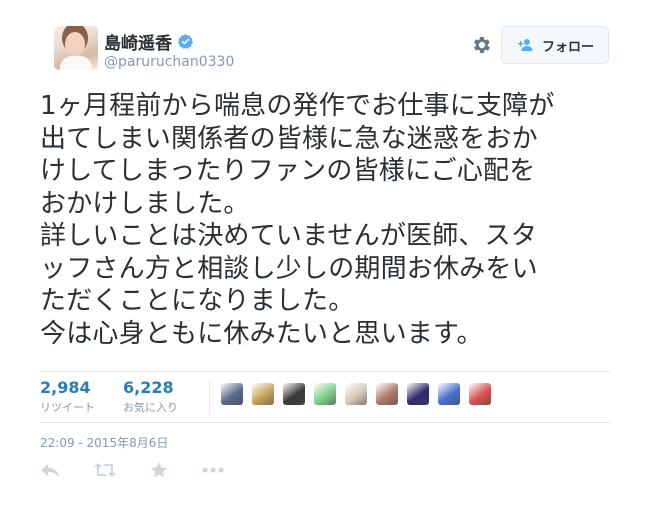 This screenshot has height=514, width=650. I want to click on like-stat: 6,228 お気に入り, so click(150, 396).